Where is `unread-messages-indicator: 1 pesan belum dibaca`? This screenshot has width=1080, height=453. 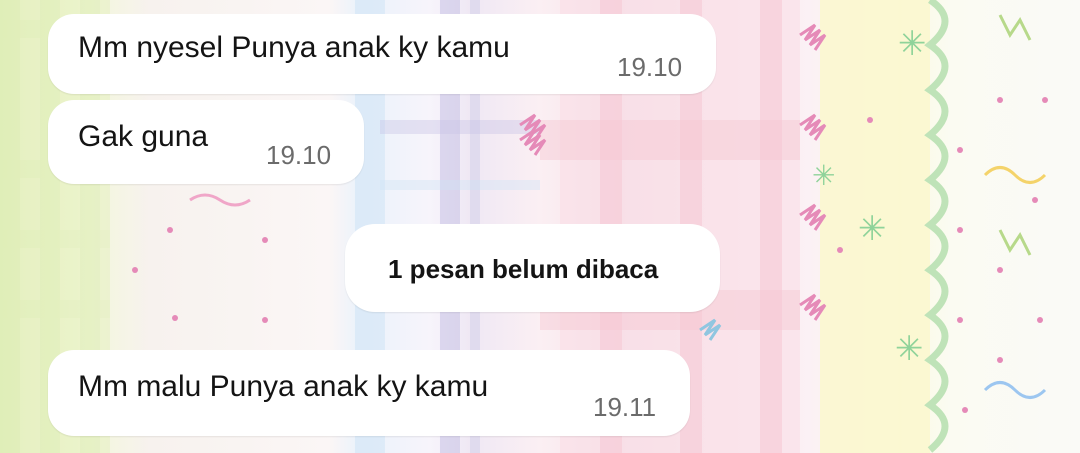 unread-messages-indicator: 1 pesan belum dibaca is located at coordinates (532, 268).